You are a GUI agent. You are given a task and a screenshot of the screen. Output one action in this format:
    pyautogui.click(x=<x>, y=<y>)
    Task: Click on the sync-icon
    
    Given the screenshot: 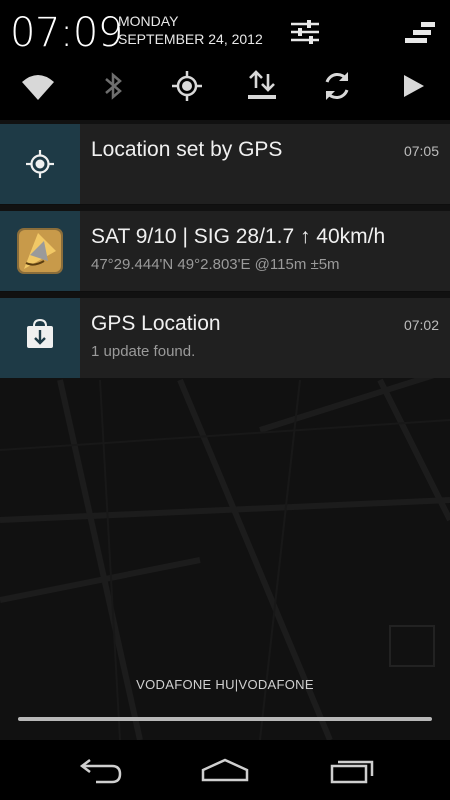 What is the action you would take?
    pyautogui.click(x=337, y=86)
    